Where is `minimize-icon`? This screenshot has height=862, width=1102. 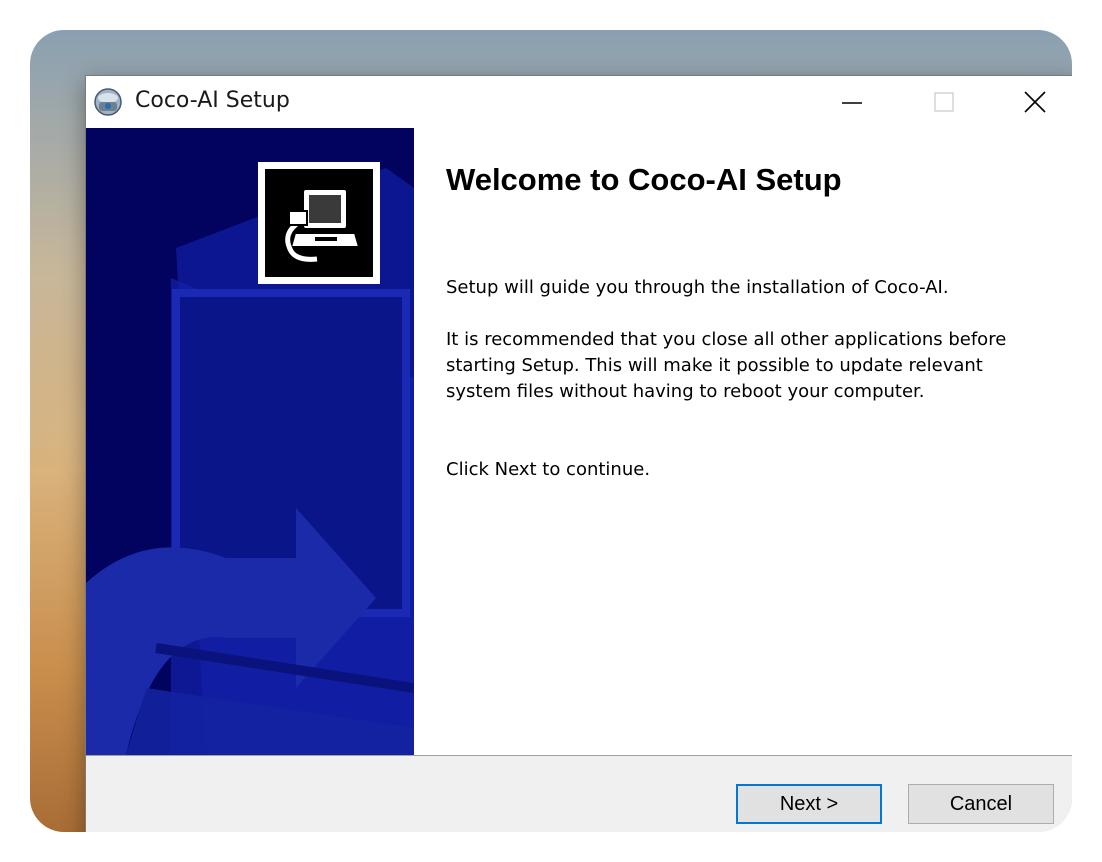 minimize-icon is located at coordinates (852, 103).